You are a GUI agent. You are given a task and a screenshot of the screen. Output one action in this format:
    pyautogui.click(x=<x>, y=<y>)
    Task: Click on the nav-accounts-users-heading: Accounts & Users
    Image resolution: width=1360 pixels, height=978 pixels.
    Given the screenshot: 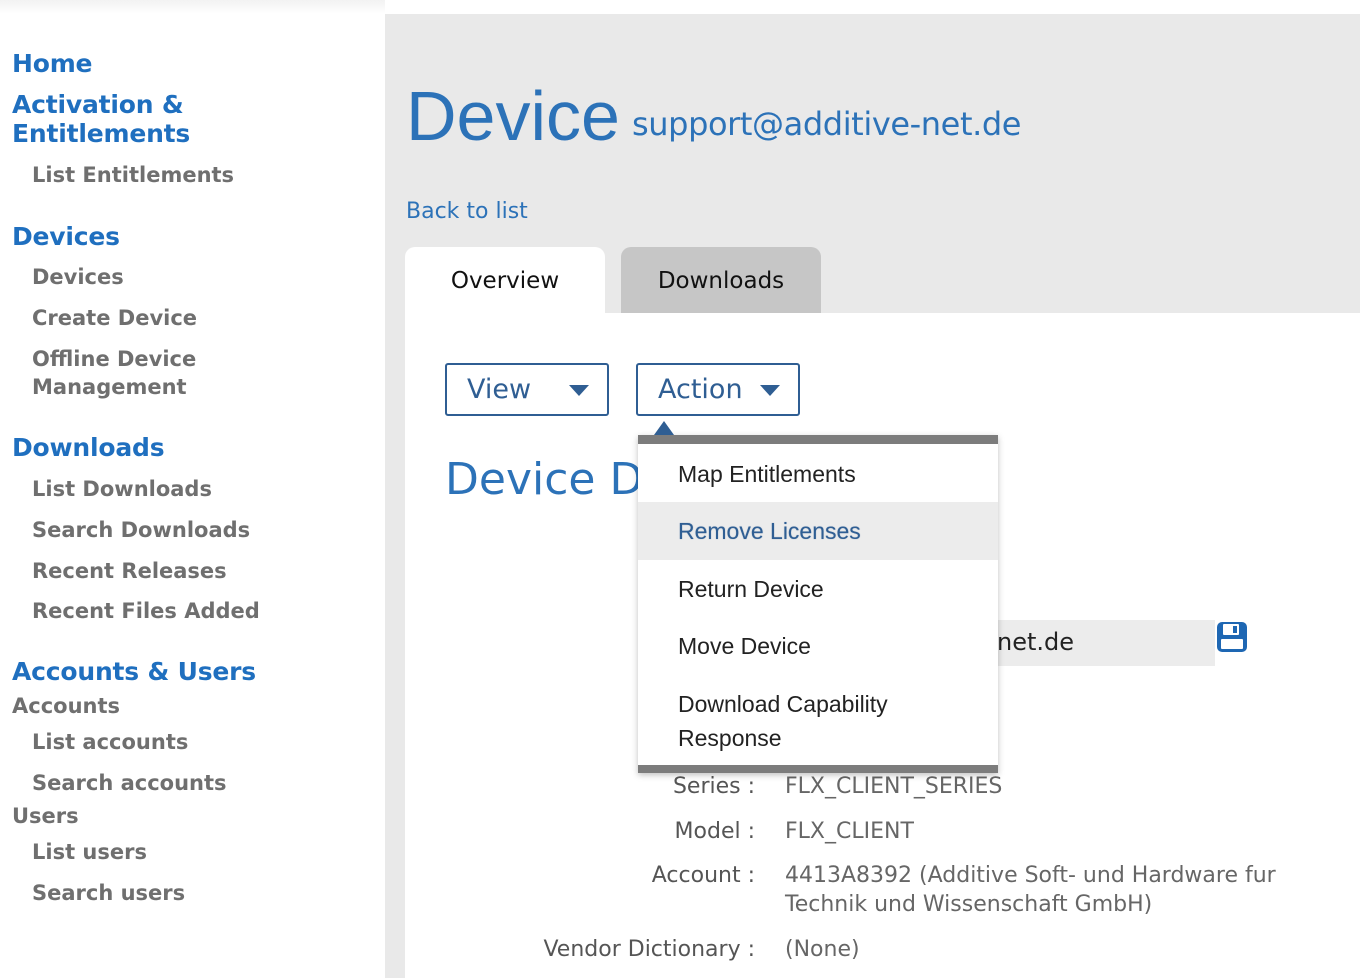 What is the action you would take?
    pyautogui.click(x=134, y=671)
    